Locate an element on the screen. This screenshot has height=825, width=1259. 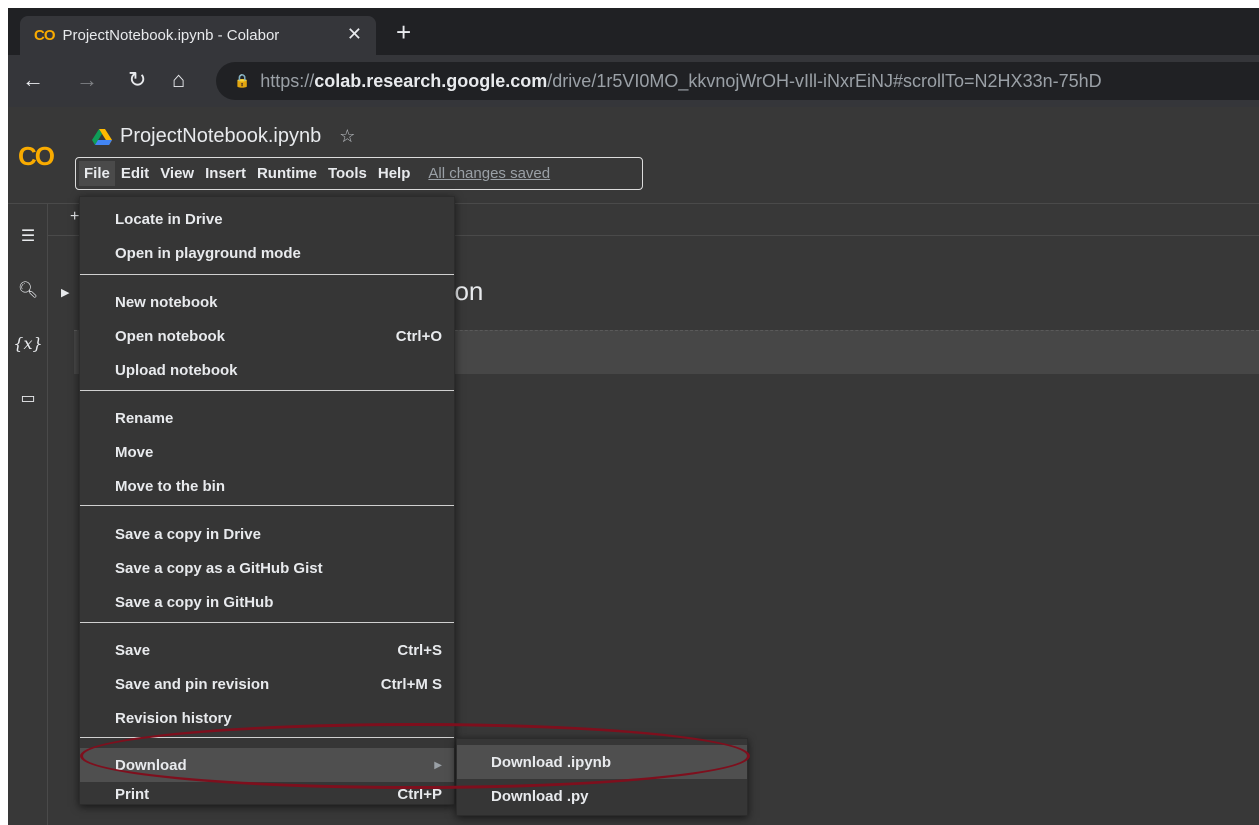
menu-insert: Insert is located at coordinates (225, 173).